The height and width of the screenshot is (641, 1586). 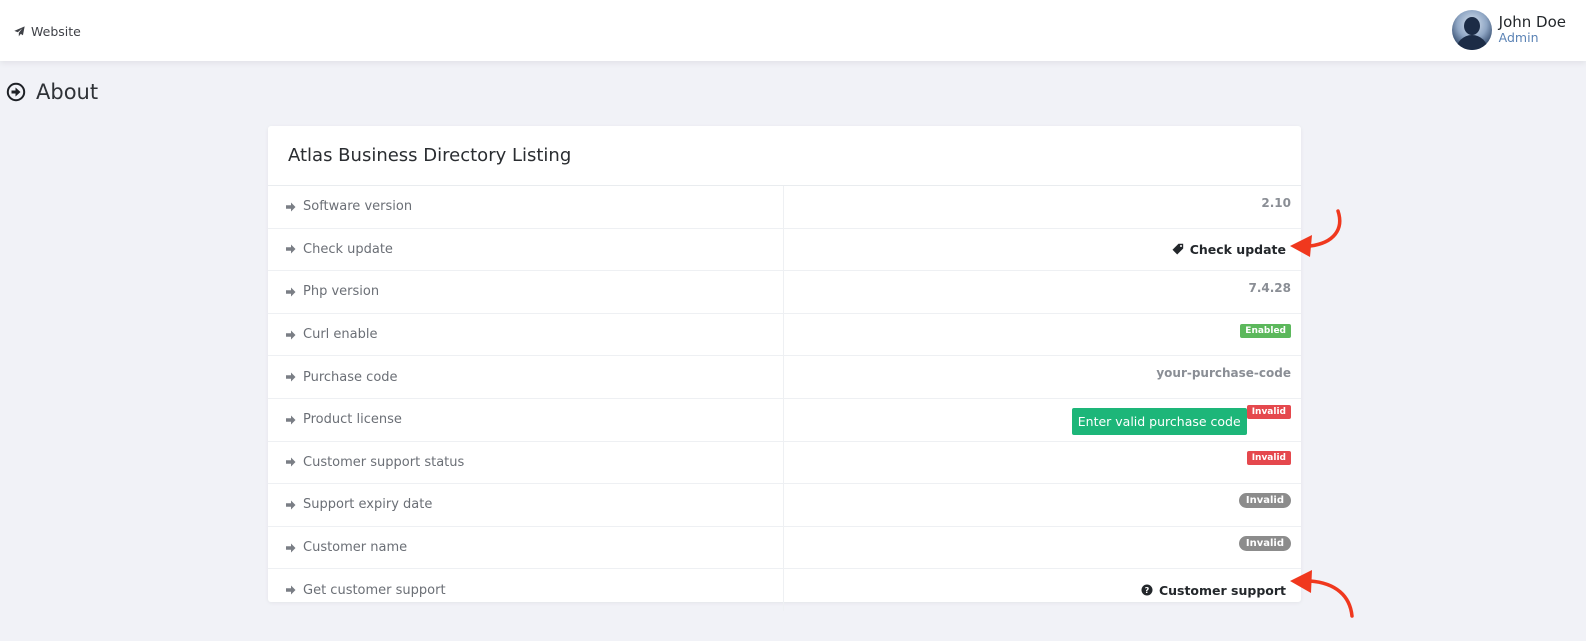 What do you see at coordinates (340, 335) in the screenshot?
I see `row-label: Curl enable` at bounding box center [340, 335].